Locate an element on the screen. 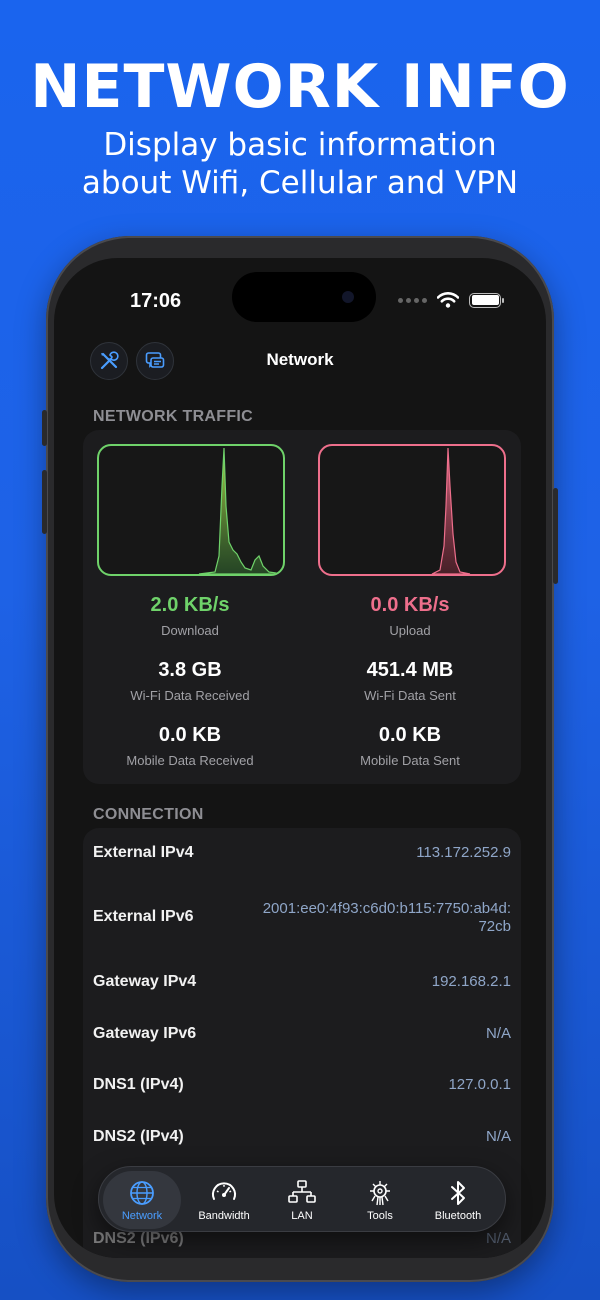  download-stat: 2.0 KB/s Download is located at coordinates (190, 616).